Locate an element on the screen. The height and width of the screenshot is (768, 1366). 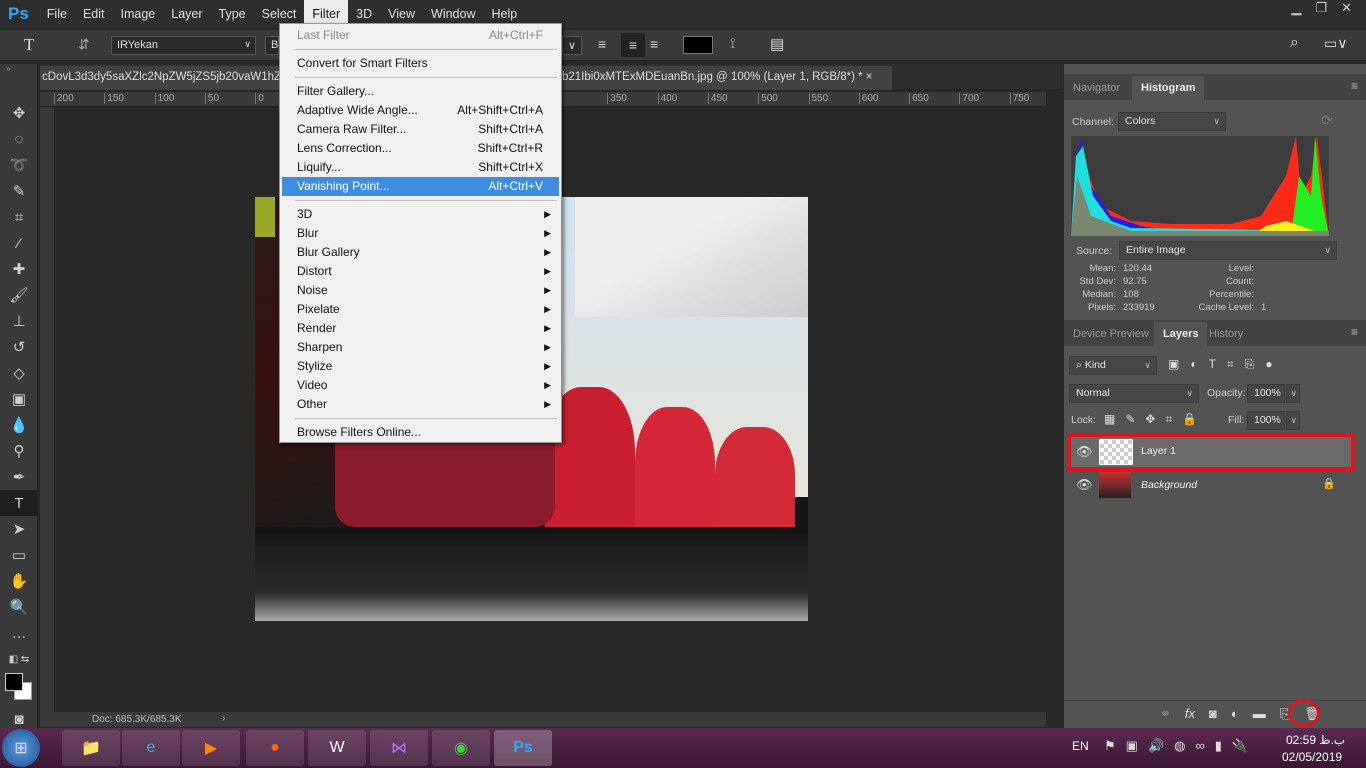
opacity-field: 100% is located at coordinates (1266, 393).